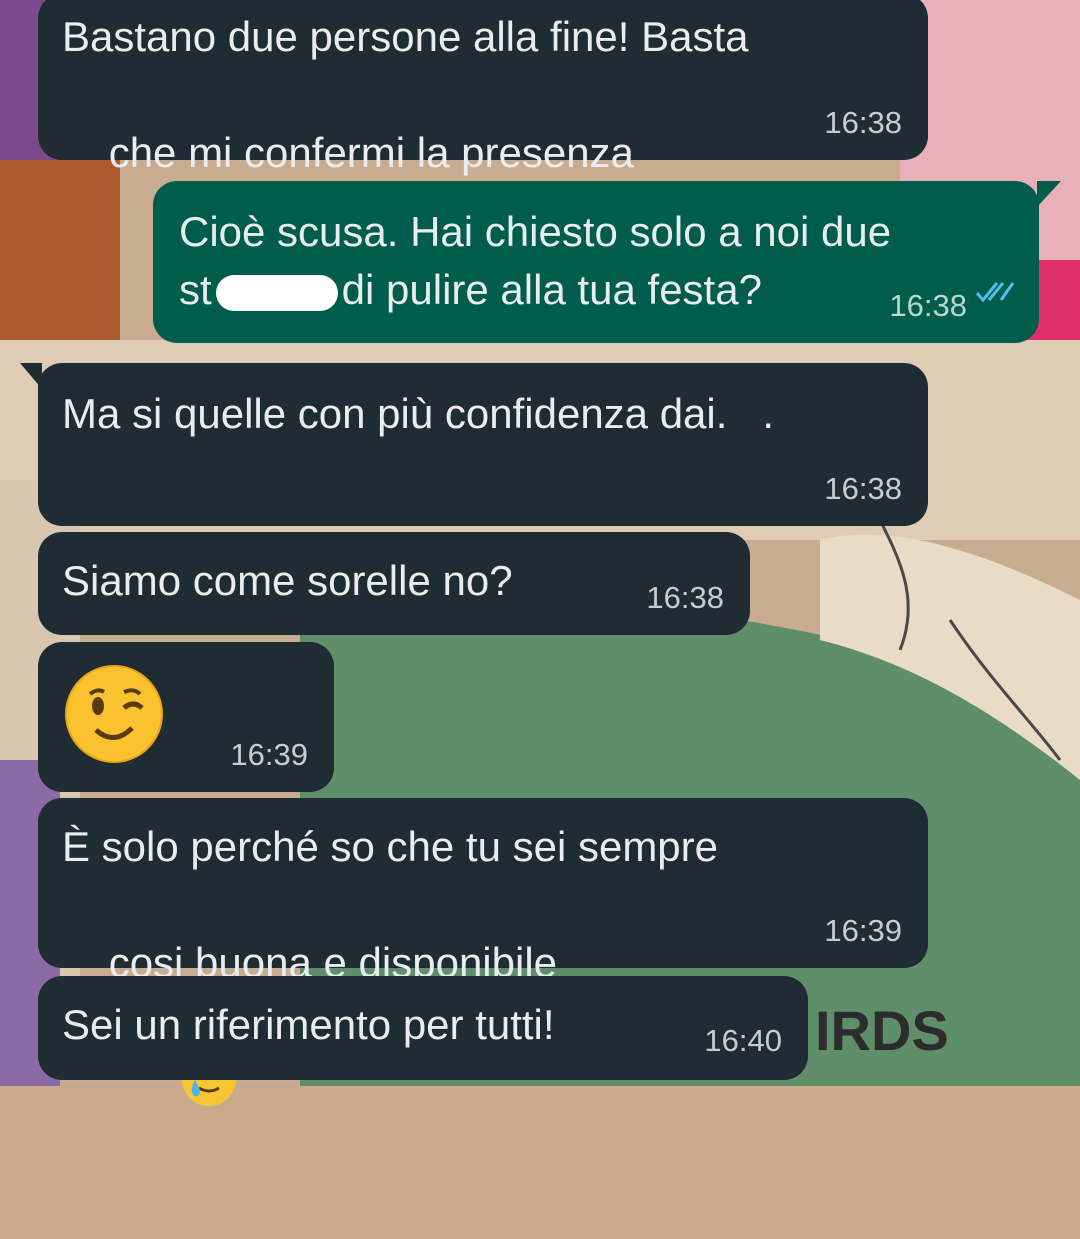 This screenshot has height=1239, width=1080. I want to click on message-bubble-incoming: Sei un riferimento per tutti! 16:40, so click(423, 1028).